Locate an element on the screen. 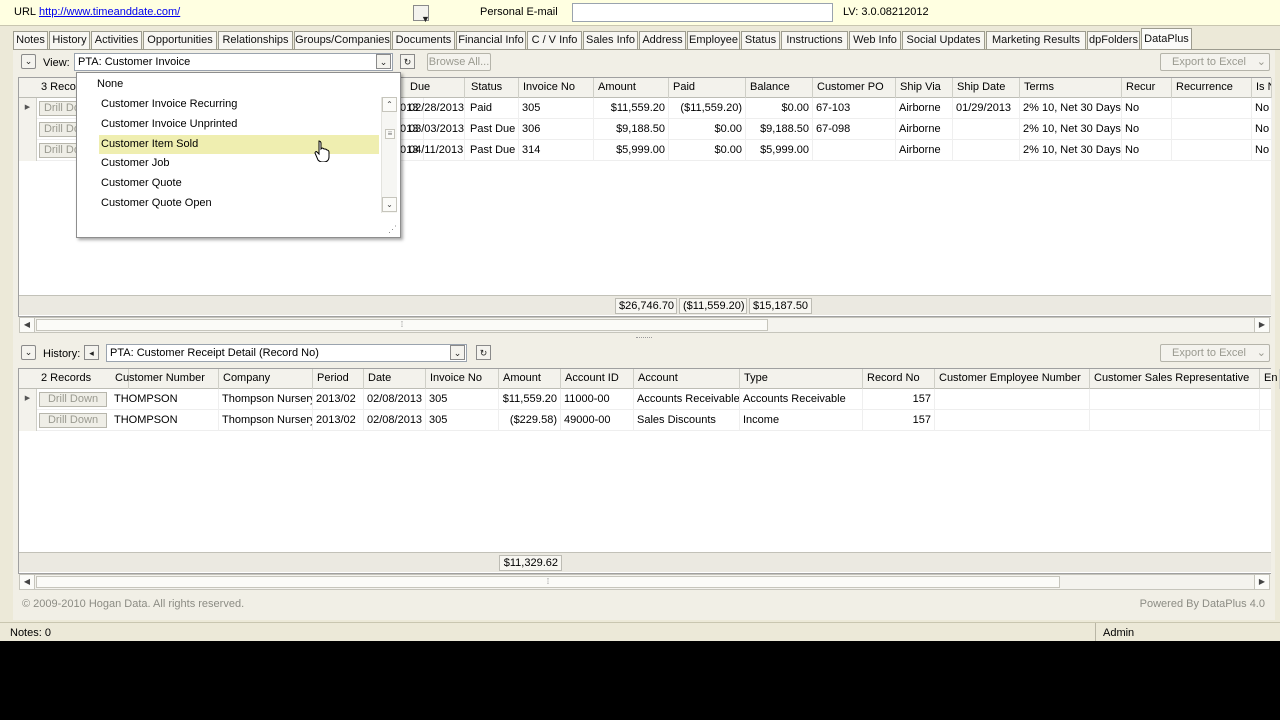 This screenshot has width=1280, height=720. dropdown-option: Customer Job is located at coordinates (135, 163).